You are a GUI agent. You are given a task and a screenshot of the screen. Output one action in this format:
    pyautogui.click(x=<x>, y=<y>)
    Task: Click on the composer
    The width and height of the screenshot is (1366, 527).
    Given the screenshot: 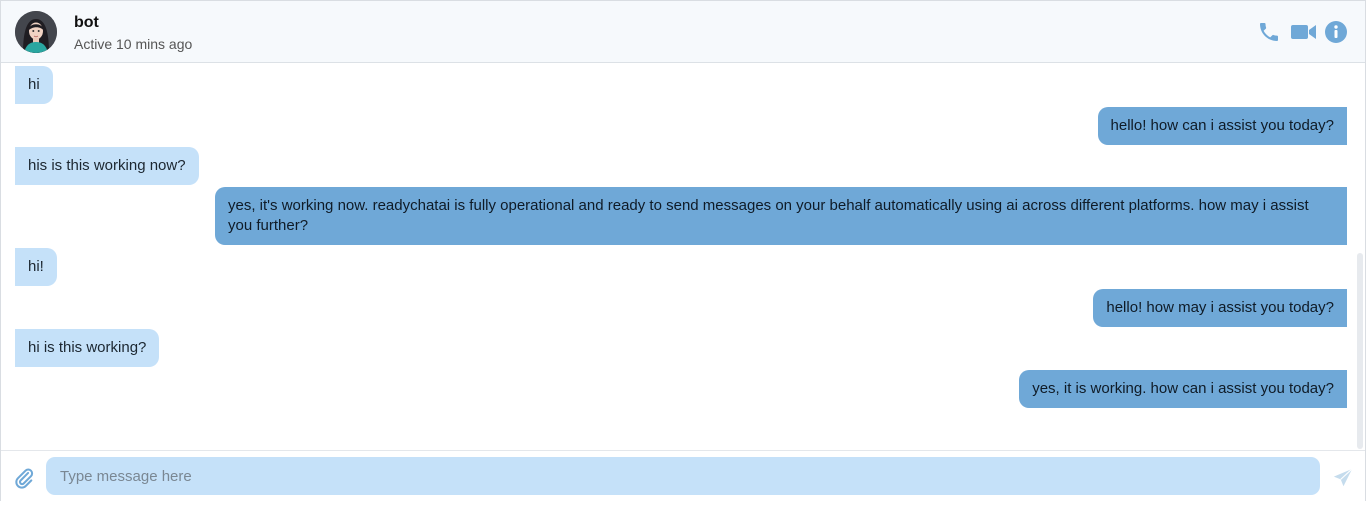 What is the action you would take?
    pyautogui.click(x=683, y=475)
    